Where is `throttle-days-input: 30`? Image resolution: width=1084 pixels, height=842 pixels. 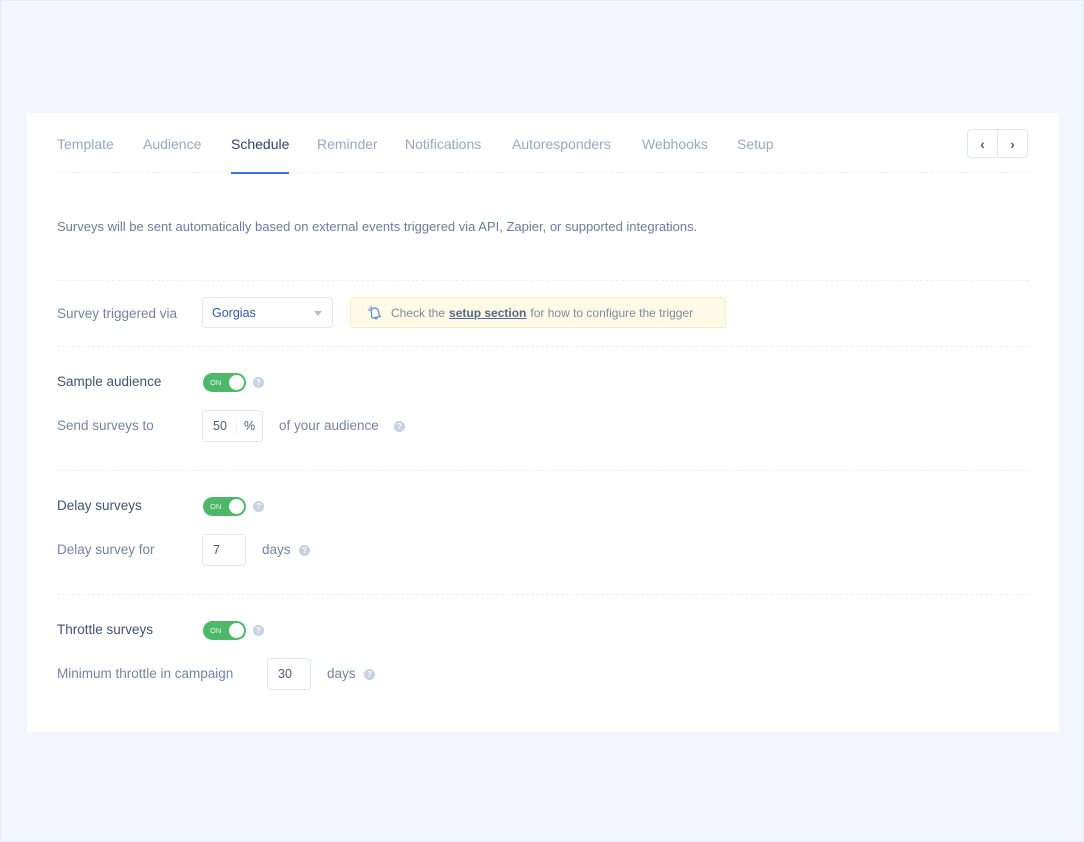
throttle-days-input: 30 is located at coordinates (289, 674).